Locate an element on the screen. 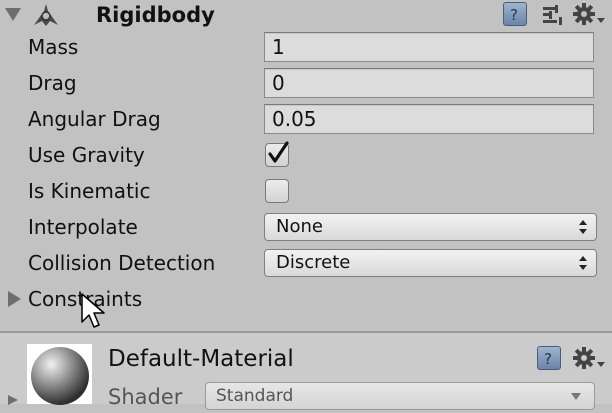  collision-detection-value: Discrete is located at coordinates (313, 262).